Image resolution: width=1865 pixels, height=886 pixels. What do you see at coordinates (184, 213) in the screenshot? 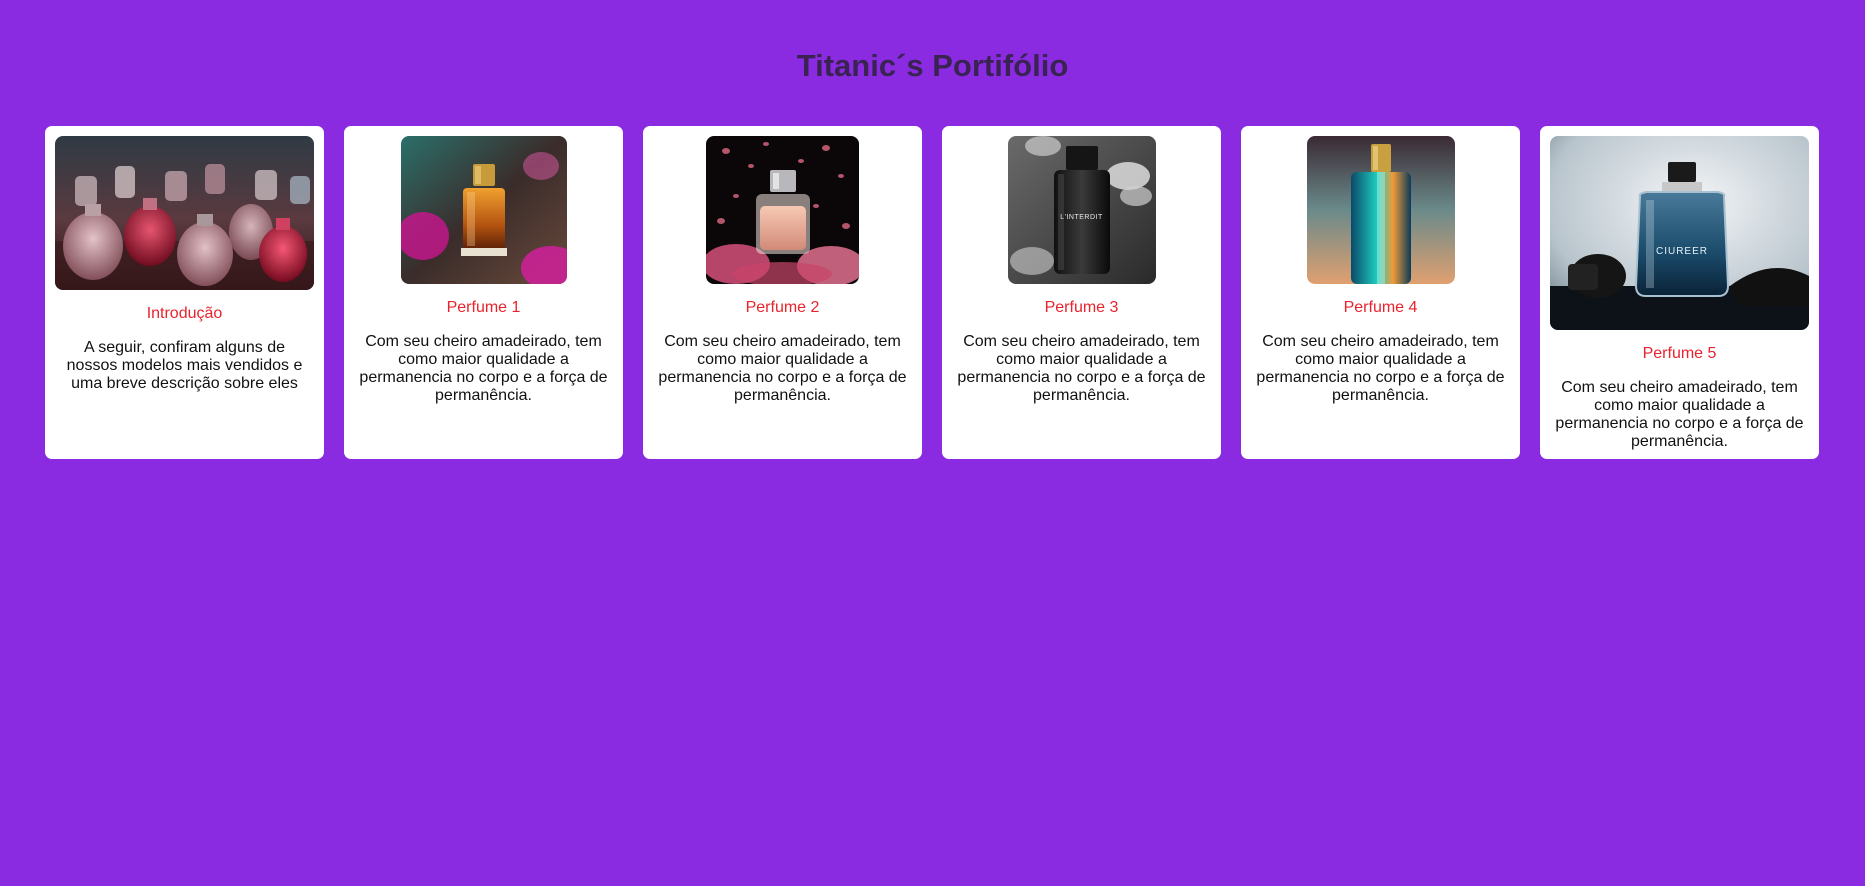
I see `perfume-collection-image` at bounding box center [184, 213].